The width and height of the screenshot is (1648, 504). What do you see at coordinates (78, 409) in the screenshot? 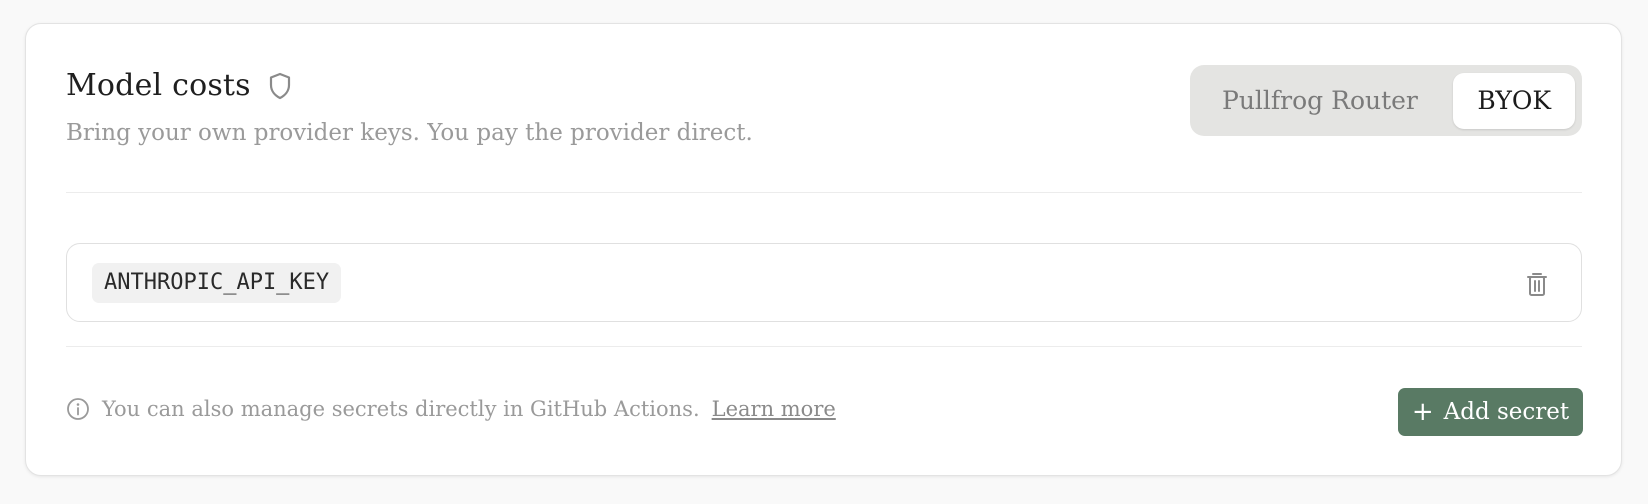
I see `info-icon` at bounding box center [78, 409].